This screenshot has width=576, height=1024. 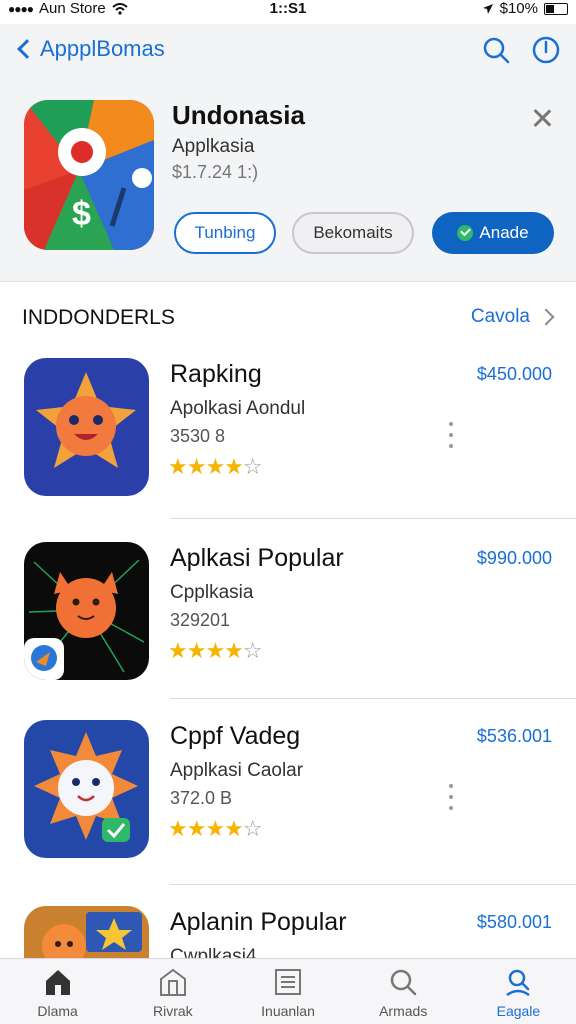 I want to click on featured-app-icon: $, so click(x=89, y=175).